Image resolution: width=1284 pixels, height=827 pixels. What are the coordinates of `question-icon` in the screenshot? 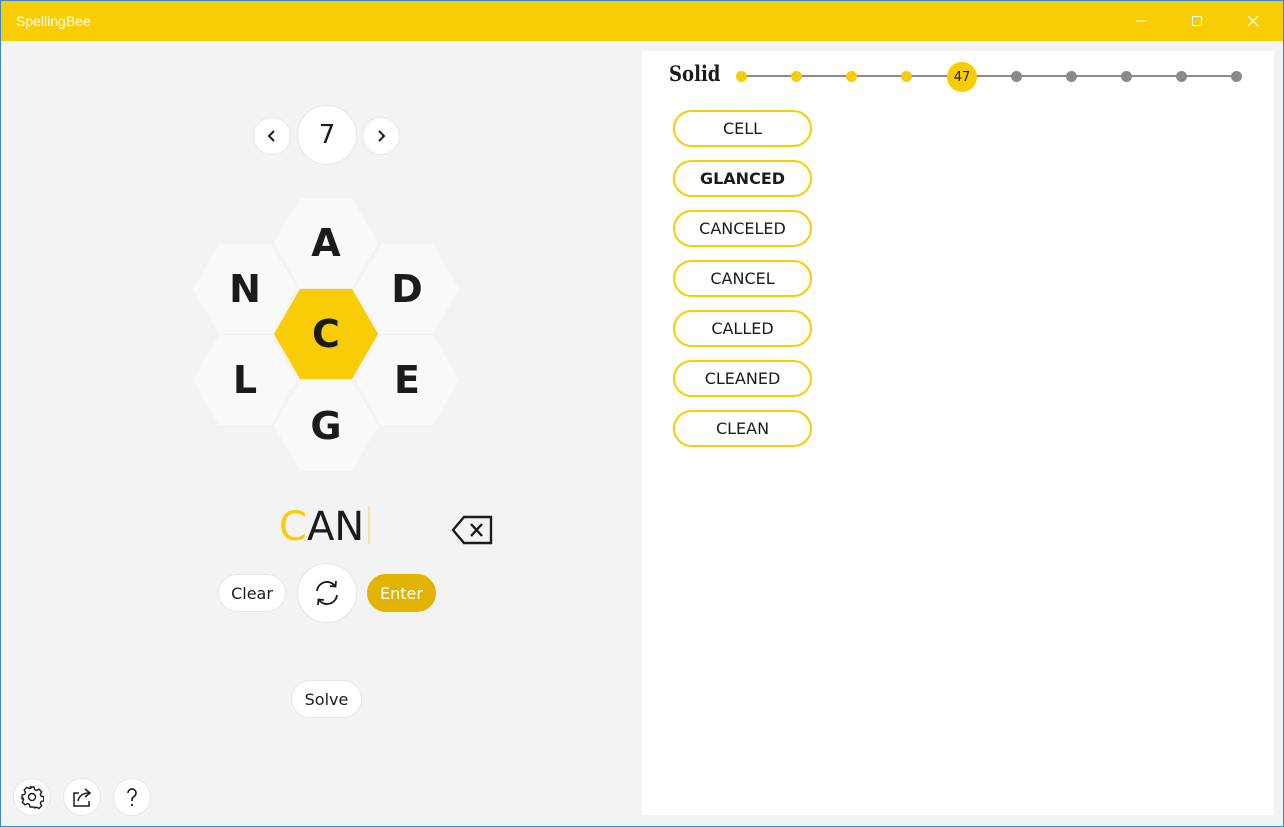 It's located at (132, 797).